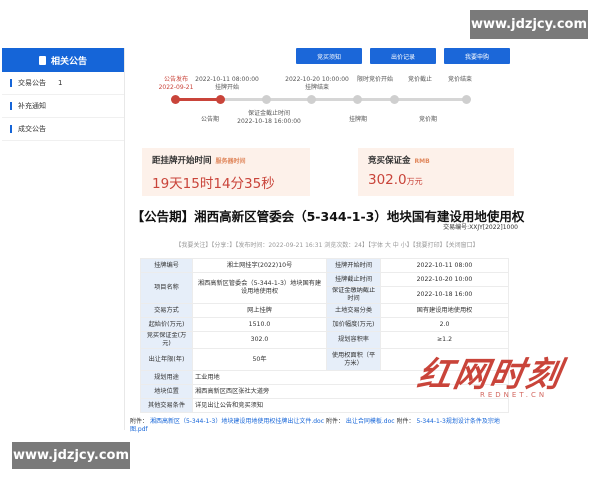 The image size is (600, 480). I want to click on table-cell-label: 挂牌编号, so click(166, 265).